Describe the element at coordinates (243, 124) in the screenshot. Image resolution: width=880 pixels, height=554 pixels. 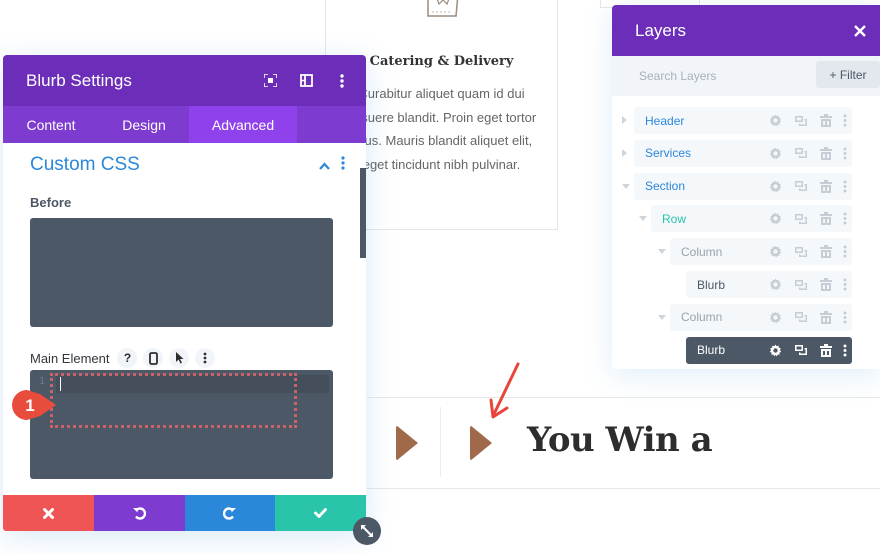
I see `tab-advanced: Advanced` at that location.